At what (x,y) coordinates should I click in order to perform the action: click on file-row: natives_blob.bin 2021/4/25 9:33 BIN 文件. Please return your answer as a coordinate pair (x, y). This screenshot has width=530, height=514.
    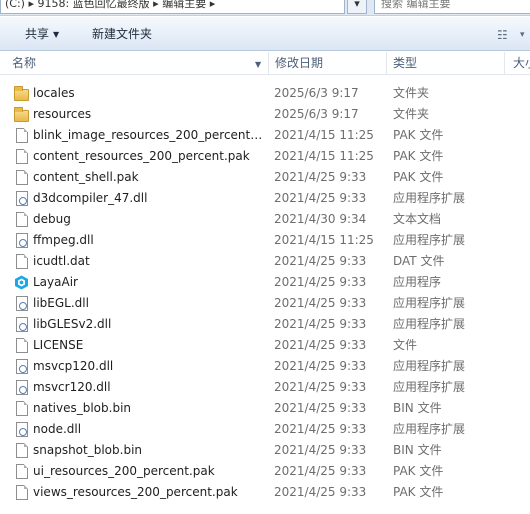
    Looking at the image, I should click on (265, 408).